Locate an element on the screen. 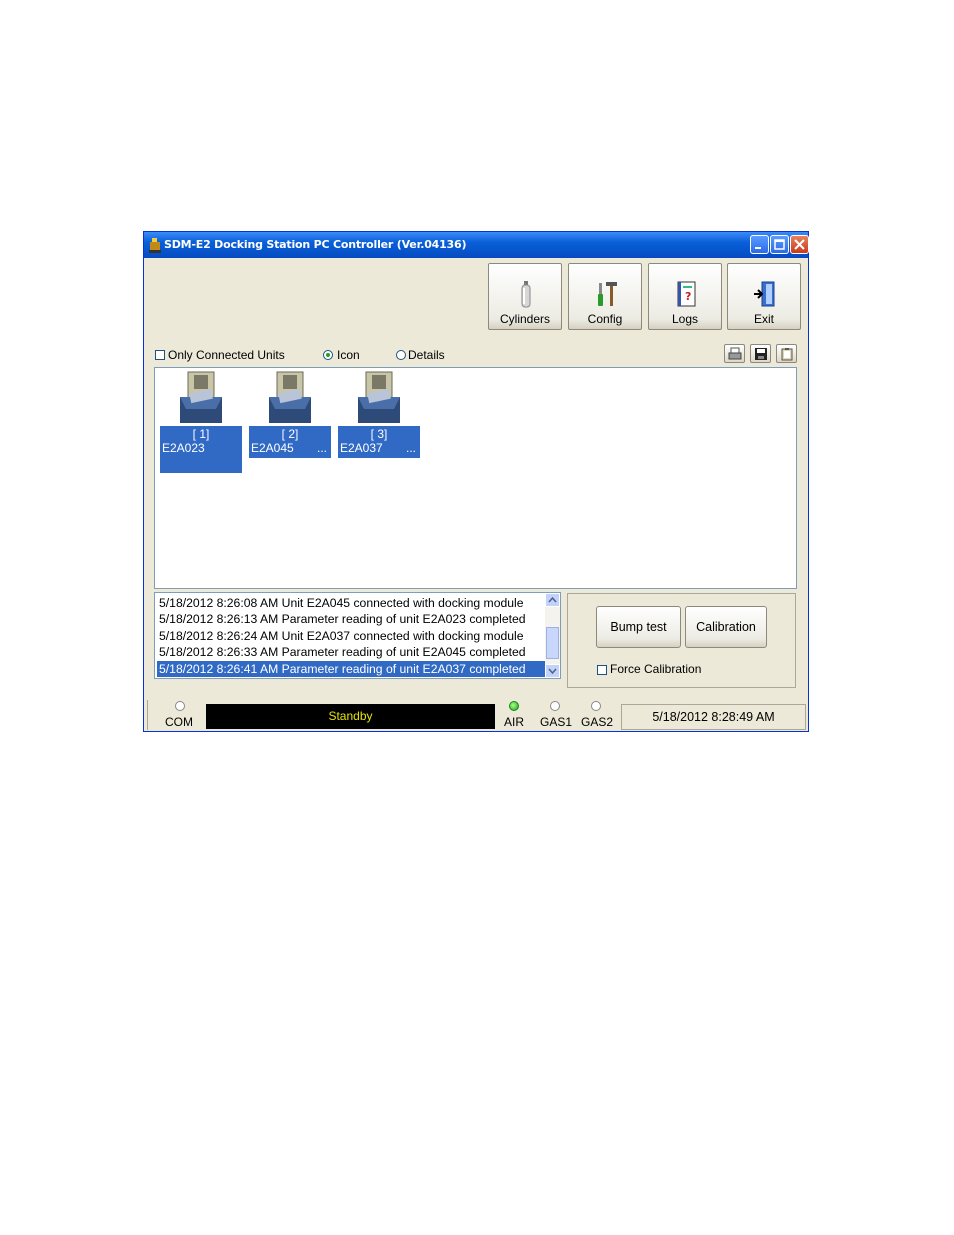 The height and width of the screenshot is (1235, 954). details-view-label: Details is located at coordinates (426, 355).